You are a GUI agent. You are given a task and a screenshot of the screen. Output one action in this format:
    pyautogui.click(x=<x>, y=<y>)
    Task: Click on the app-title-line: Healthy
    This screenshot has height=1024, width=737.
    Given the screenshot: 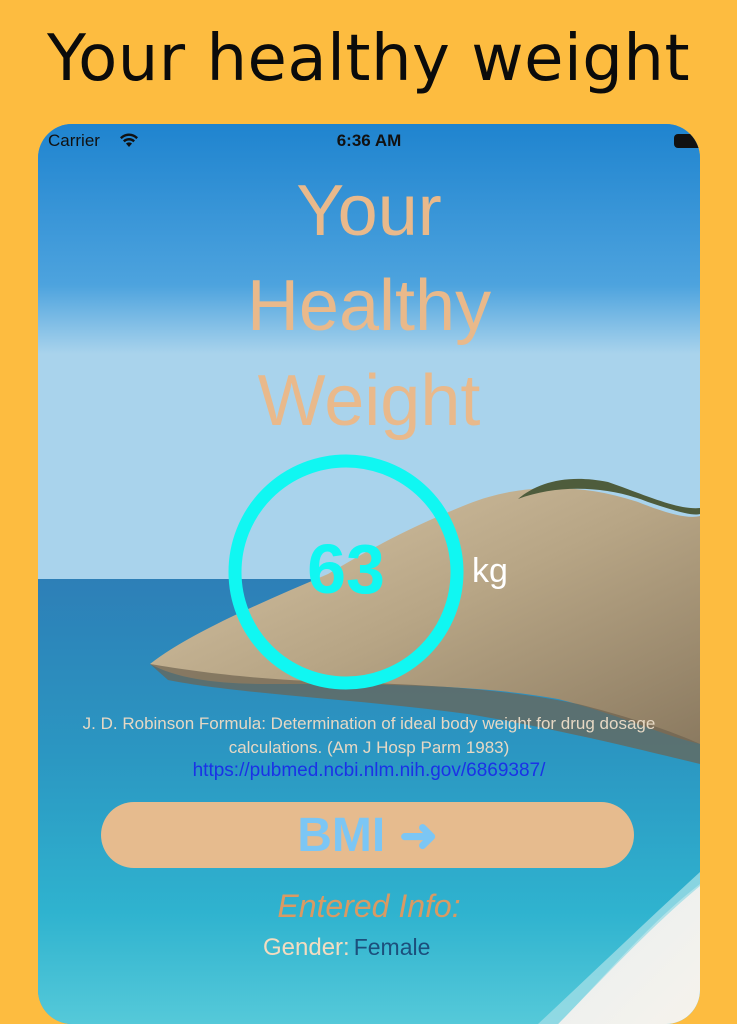 What is the action you would take?
    pyautogui.click(x=369, y=306)
    